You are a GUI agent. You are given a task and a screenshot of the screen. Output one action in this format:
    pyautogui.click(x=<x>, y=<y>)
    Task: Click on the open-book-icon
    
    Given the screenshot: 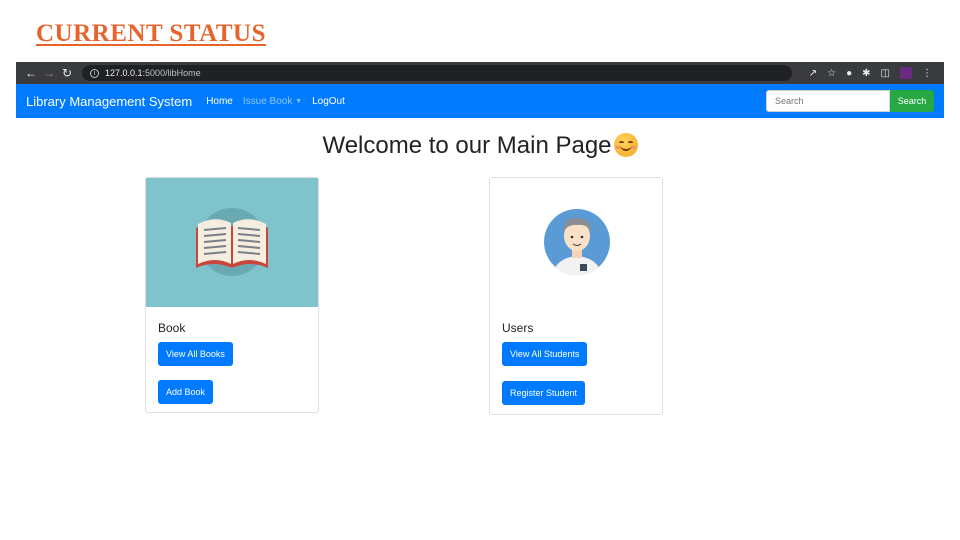 What is the action you would take?
    pyautogui.click(x=232, y=242)
    